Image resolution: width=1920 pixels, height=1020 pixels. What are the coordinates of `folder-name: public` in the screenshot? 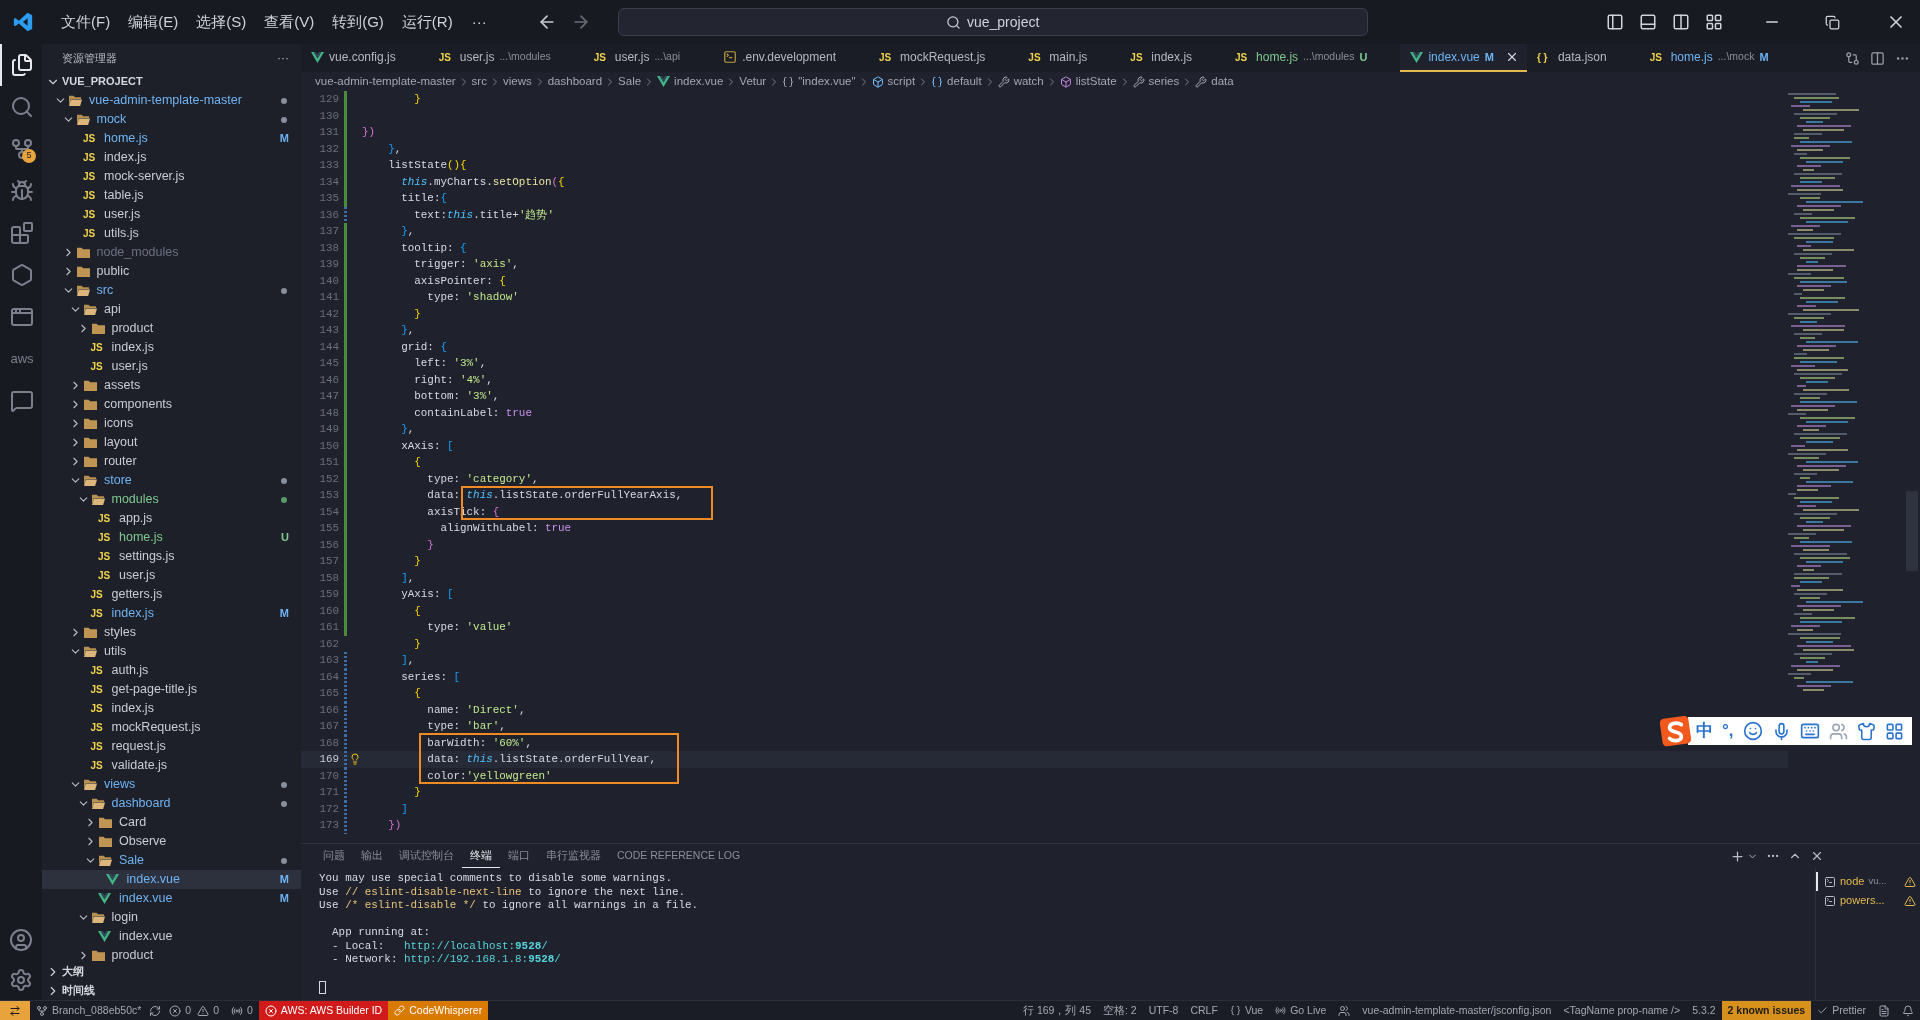 It's located at (113, 271).